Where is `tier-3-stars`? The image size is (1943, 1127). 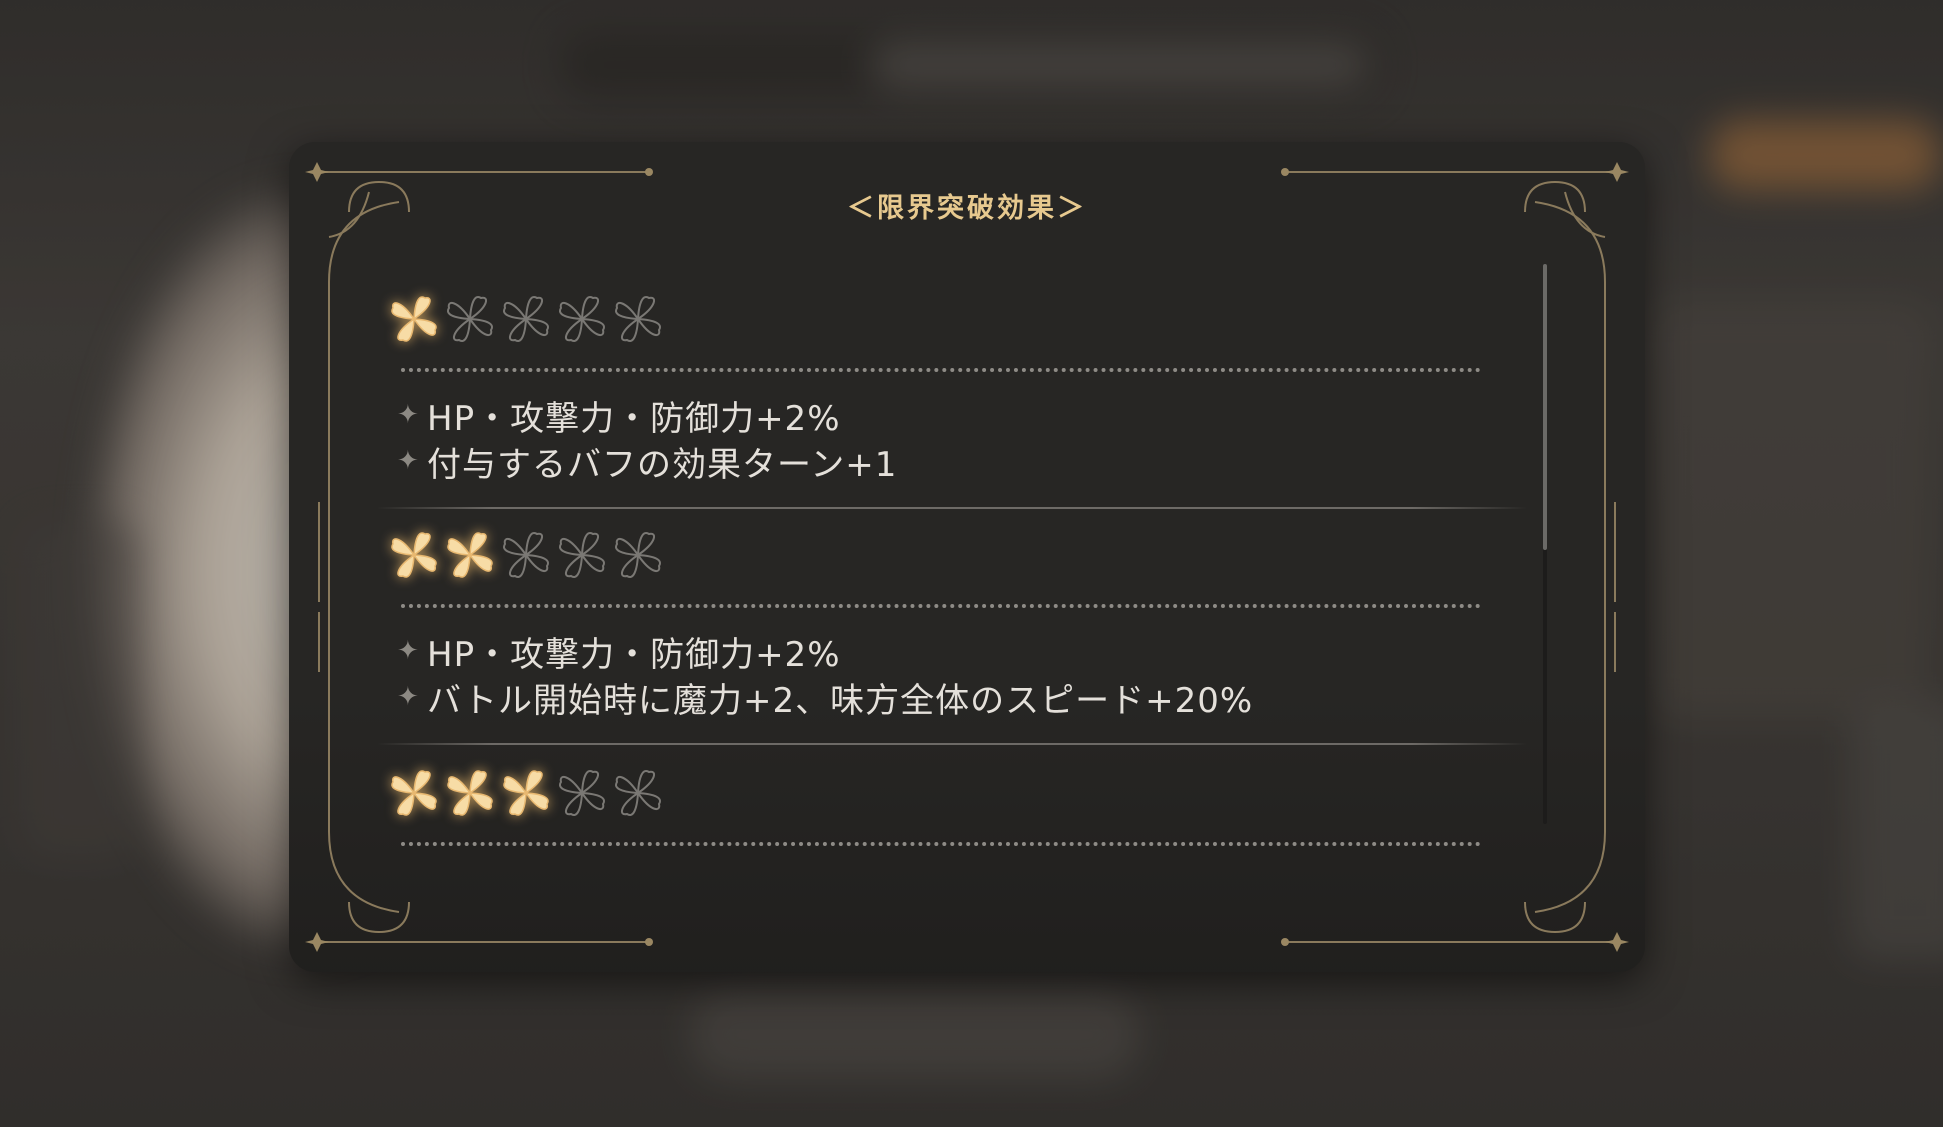
tier-3-stars is located at coordinates (526, 793).